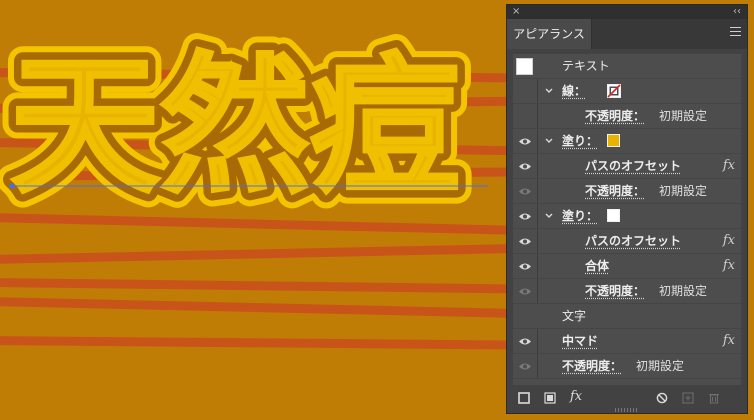 The height and width of the screenshot is (420, 754). Describe the element at coordinates (574, 91) in the screenshot. I see `stroke-label-link: 線：` at that location.